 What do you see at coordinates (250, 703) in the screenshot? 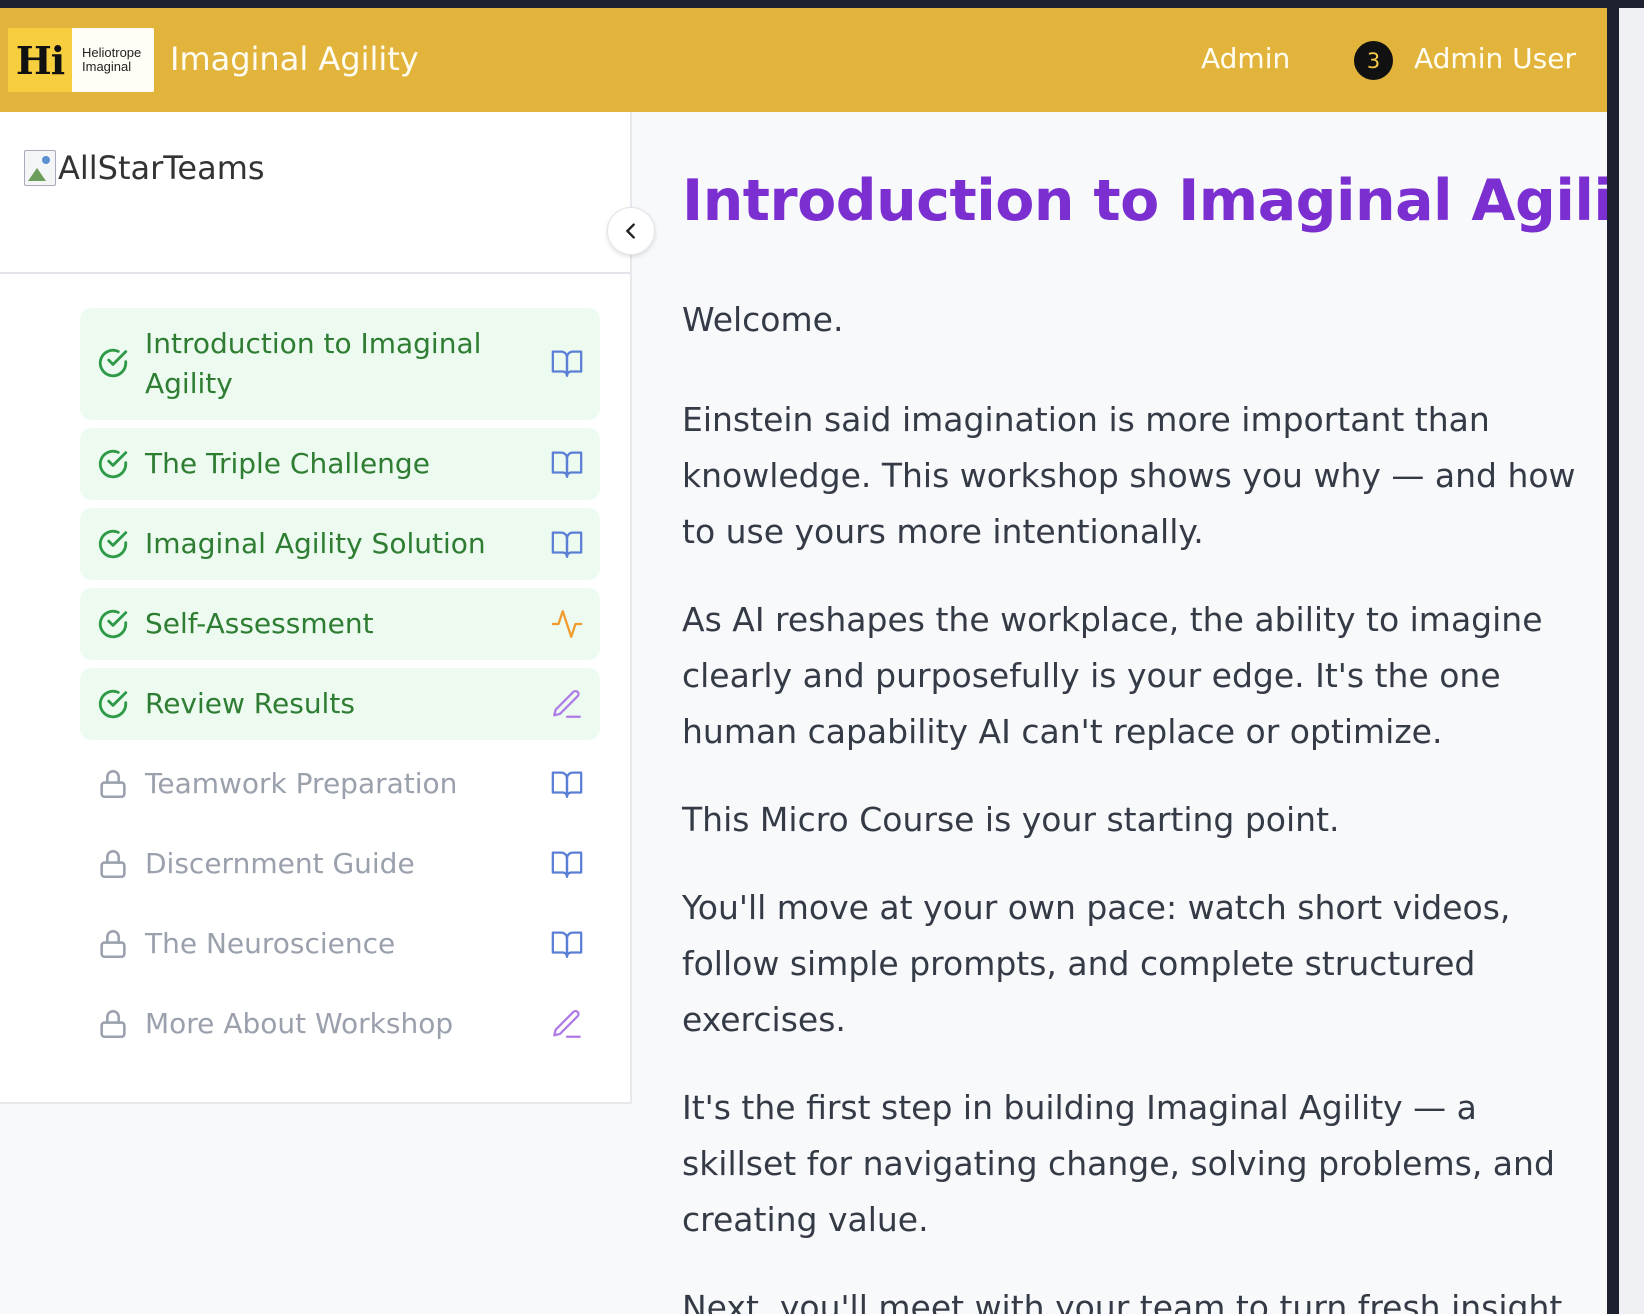
I see `nav-item-label: Review Results` at bounding box center [250, 703].